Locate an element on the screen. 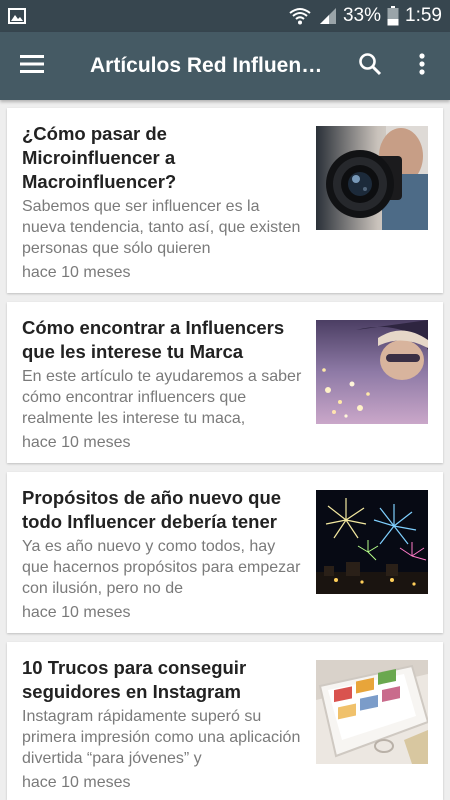 The height and width of the screenshot is (800, 450). phone-instagram-image is located at coordinates (372, 712).